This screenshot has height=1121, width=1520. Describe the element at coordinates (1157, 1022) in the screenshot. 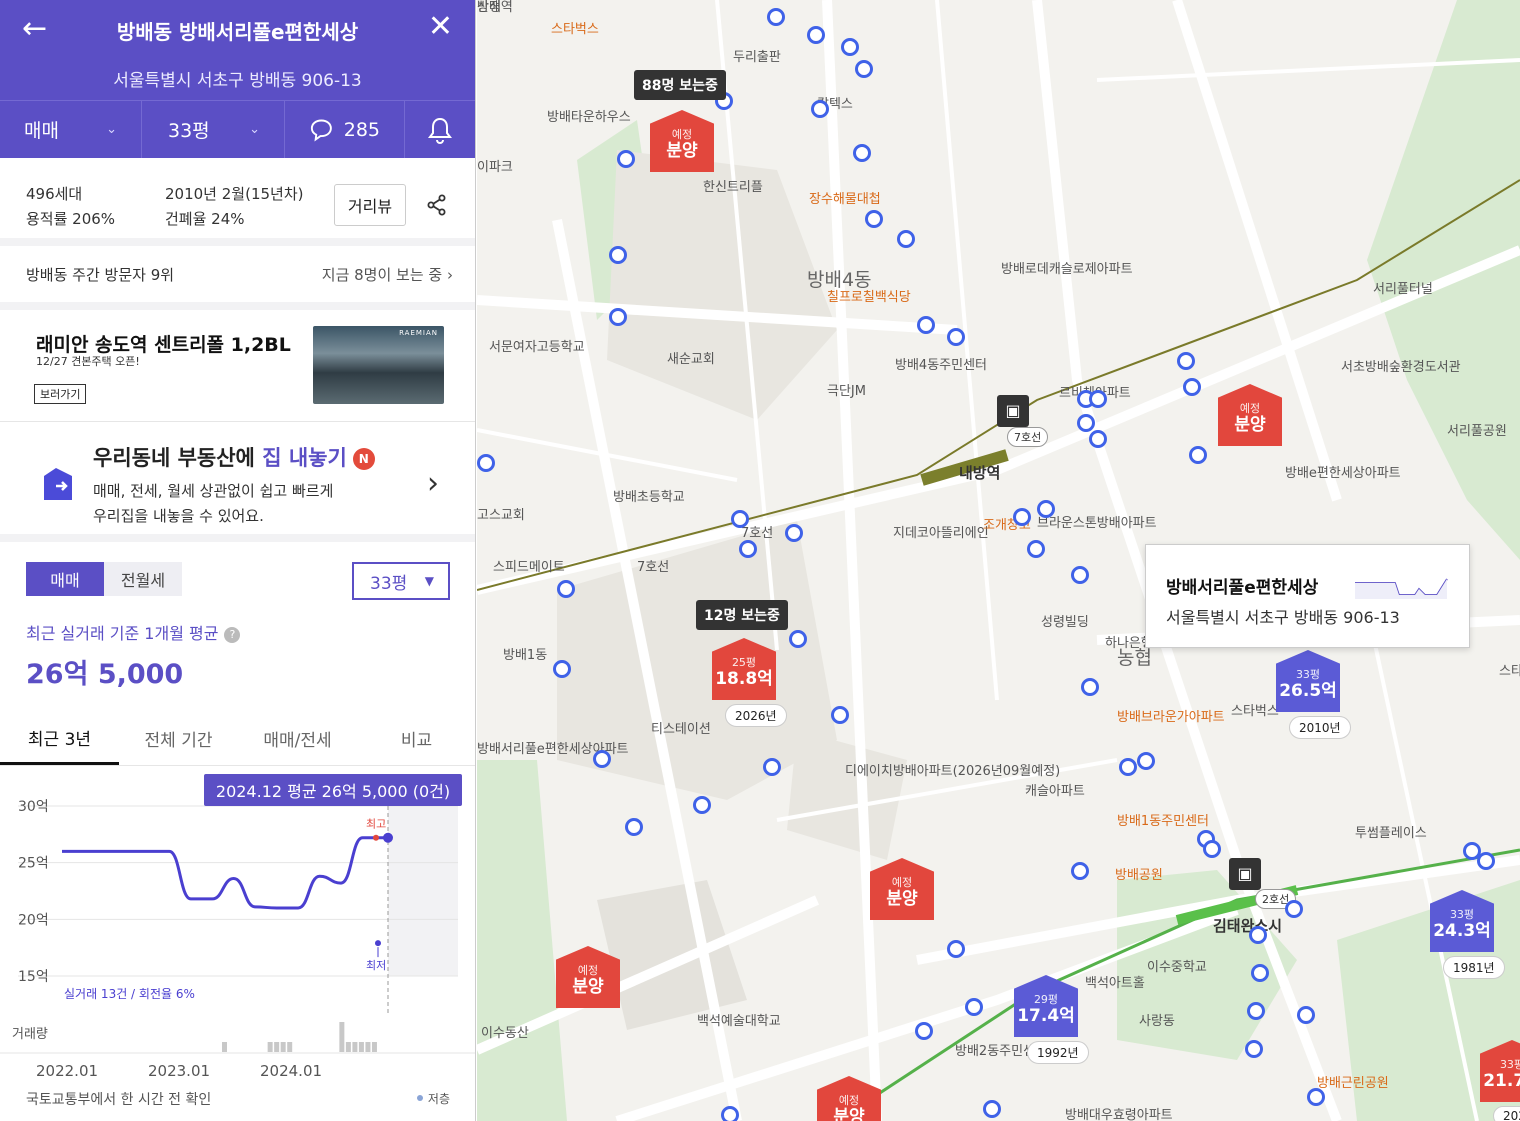

I see `map-place-label: 사랑동` at that location.